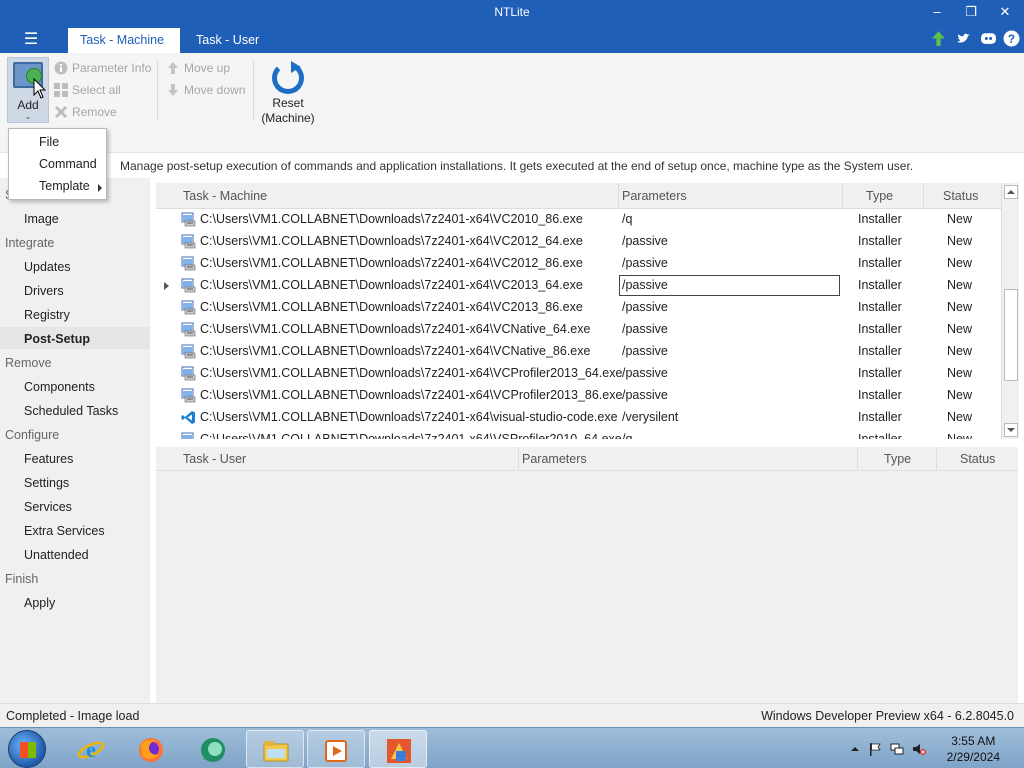  I want to click on scroll-up-button, so click(1011, 192).